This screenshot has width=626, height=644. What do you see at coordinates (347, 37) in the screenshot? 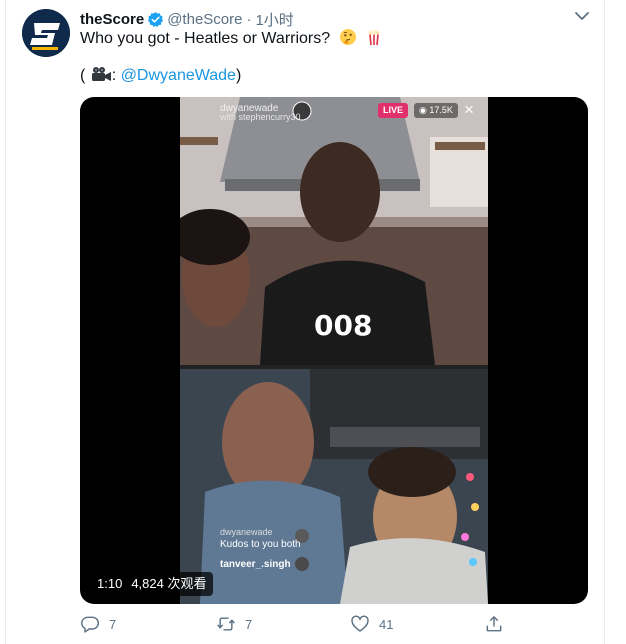
I see `thinking-face-icon` at bounding box center [347, 37].